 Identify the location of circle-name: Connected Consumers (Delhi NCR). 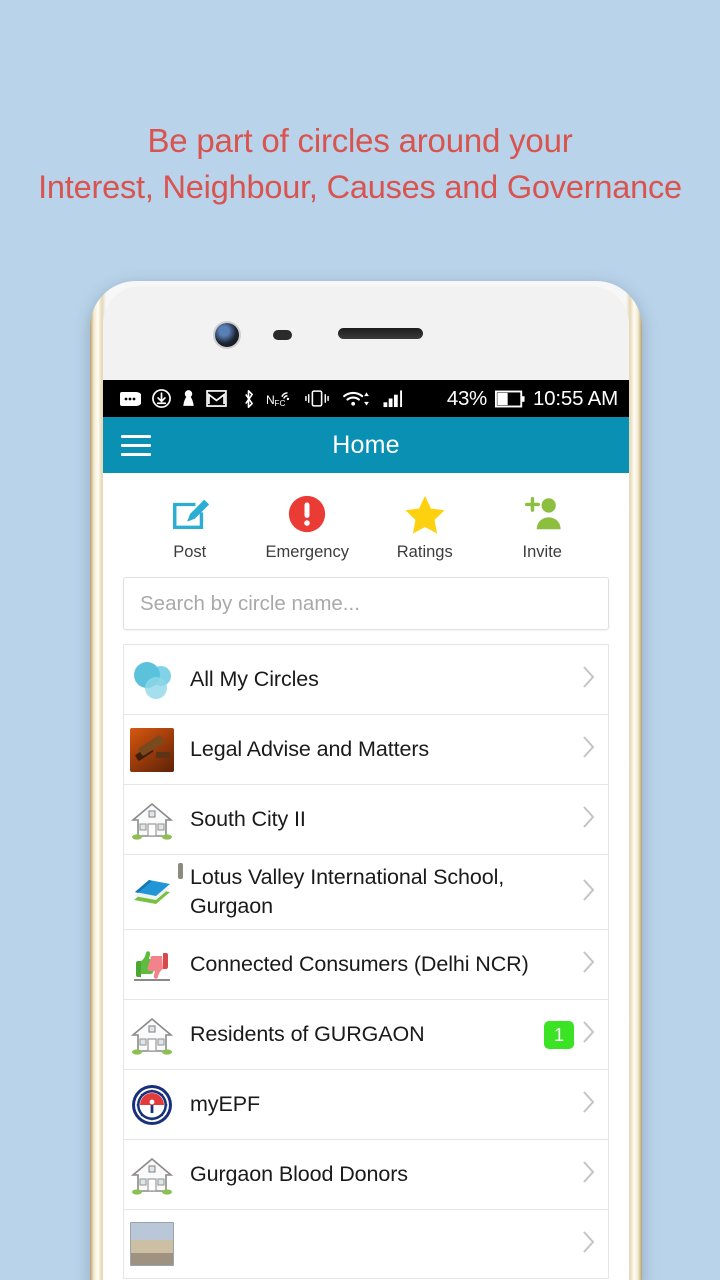
(359, 964).